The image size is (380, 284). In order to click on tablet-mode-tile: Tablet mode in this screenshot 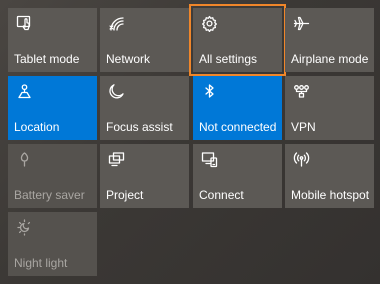, I will do `click(52, 40)`.